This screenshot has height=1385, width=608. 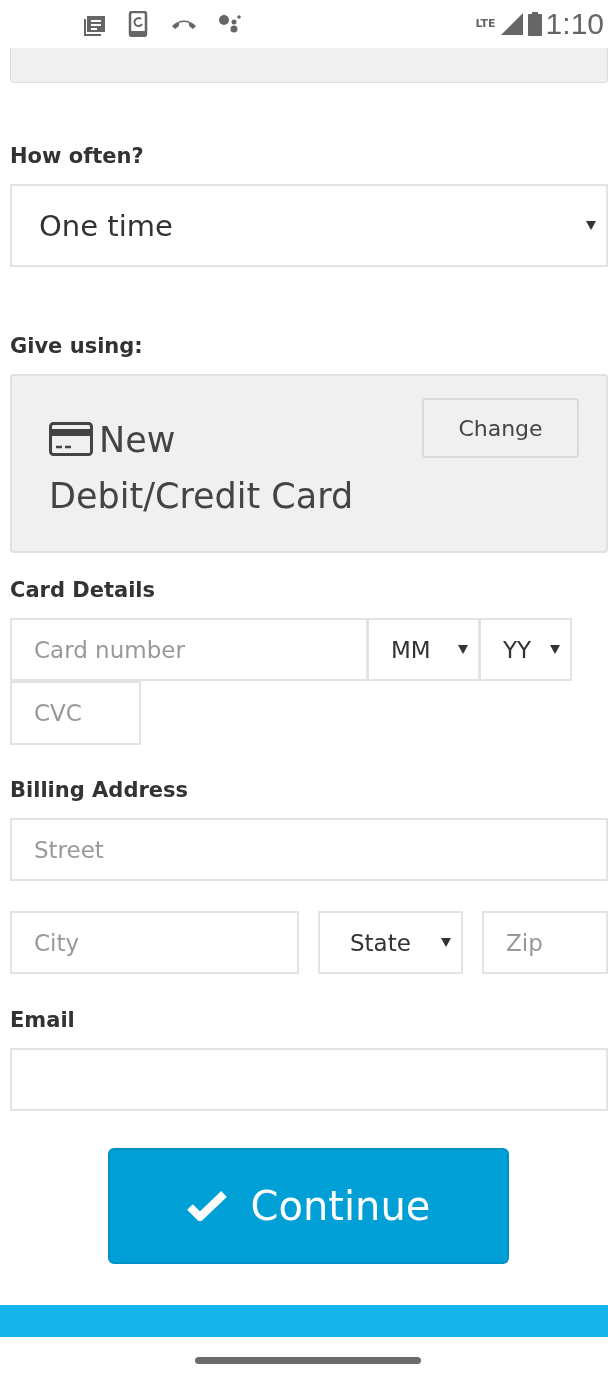 I want to click on frequency-select: One time, so click(x=309, y=225).